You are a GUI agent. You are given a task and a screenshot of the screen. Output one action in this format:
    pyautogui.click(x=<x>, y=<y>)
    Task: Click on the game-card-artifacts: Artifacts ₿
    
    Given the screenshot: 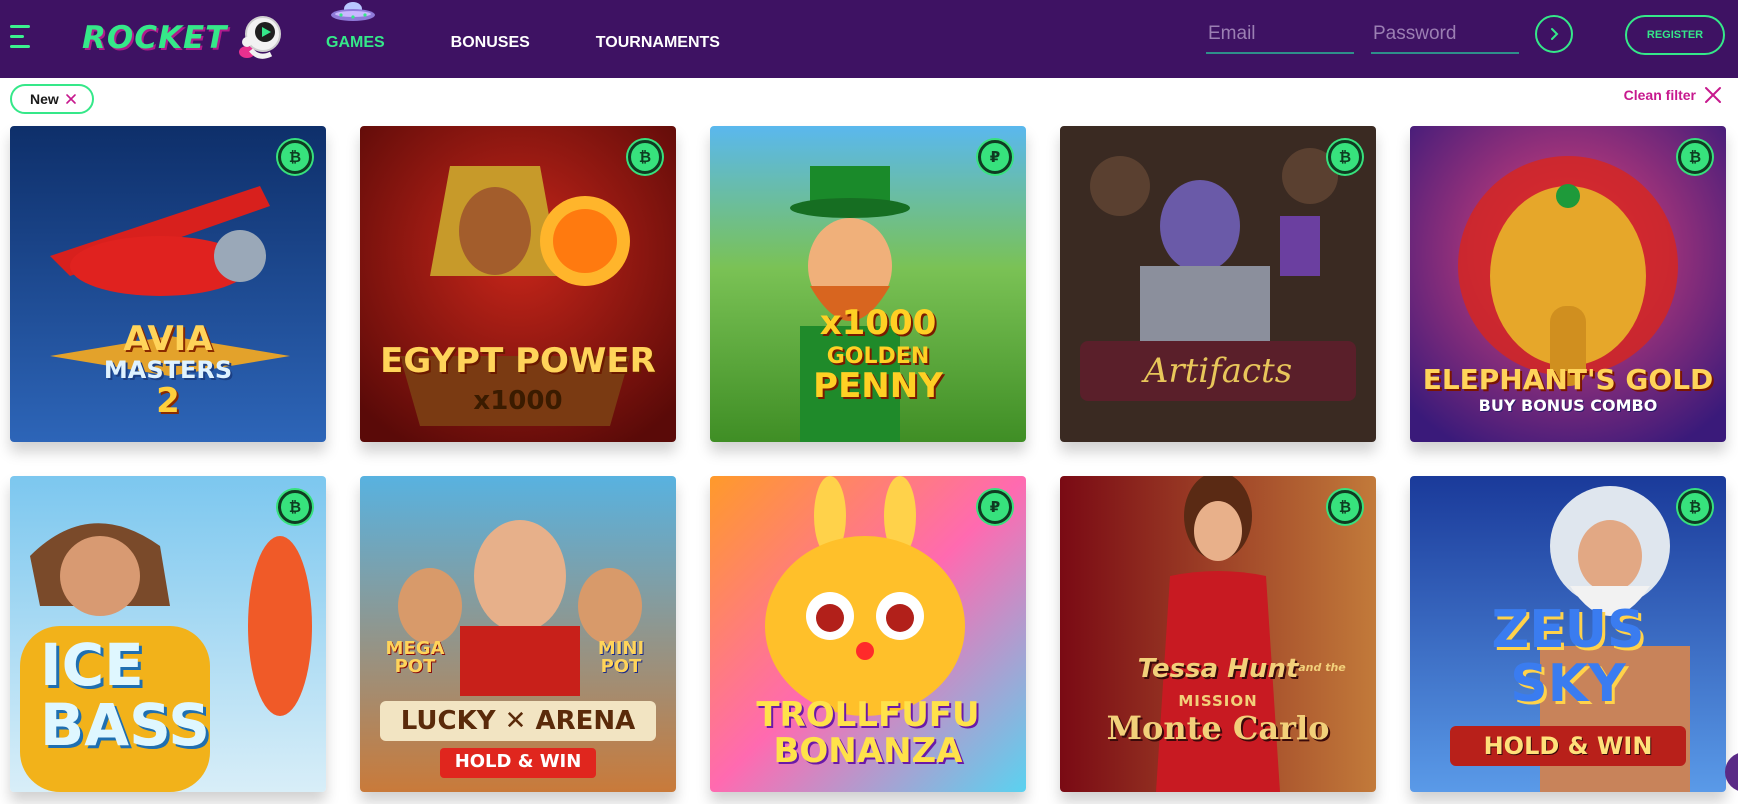 What is the action you would take?
    pyautogui.click(x=1218, y=284)
    